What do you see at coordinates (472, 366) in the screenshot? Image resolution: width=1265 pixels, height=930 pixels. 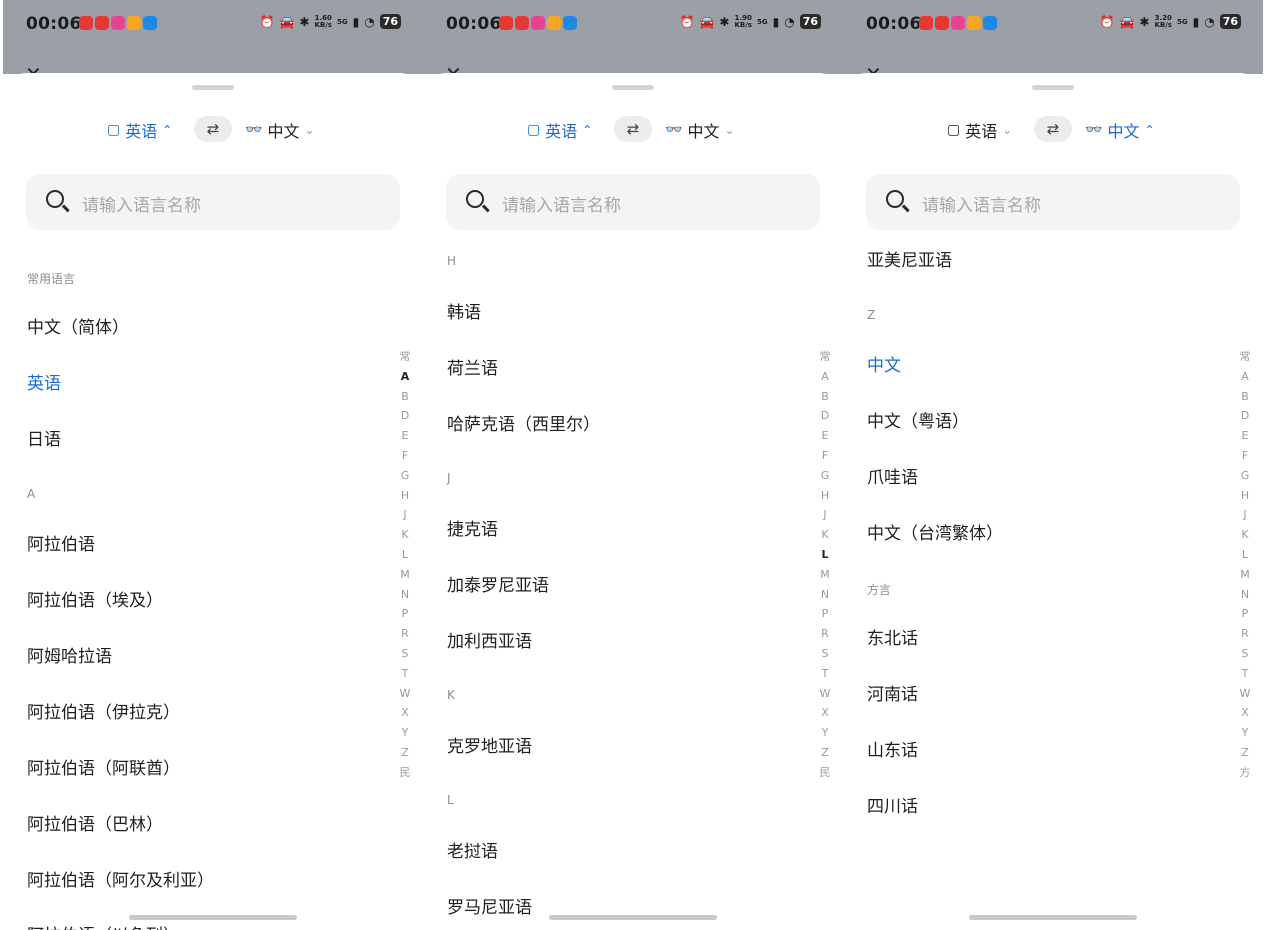 I see `list-item: 荷兰语` at bounding box center [472, 366].